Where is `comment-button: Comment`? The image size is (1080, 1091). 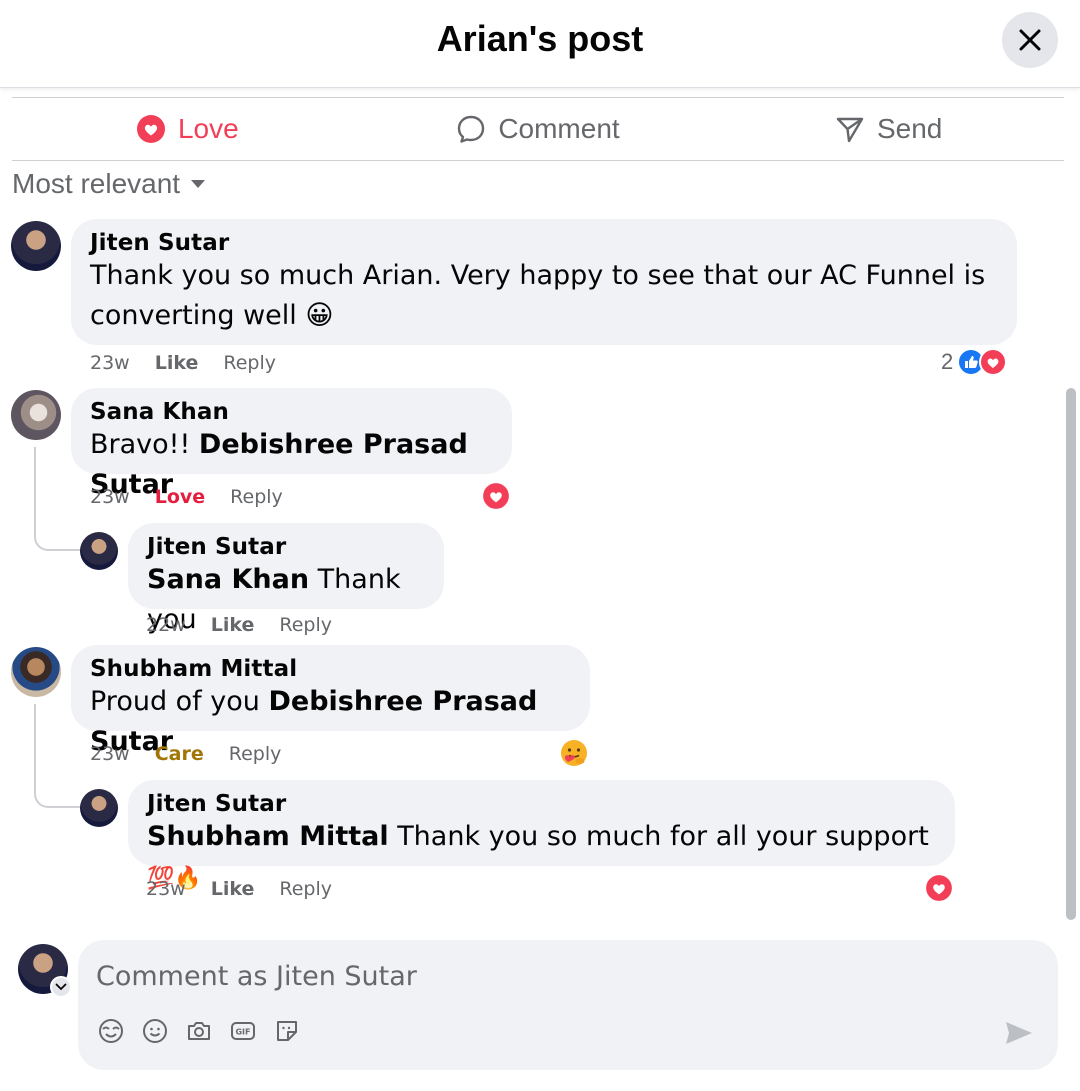
comment-button: Comment is located at coordinates (538, 129).